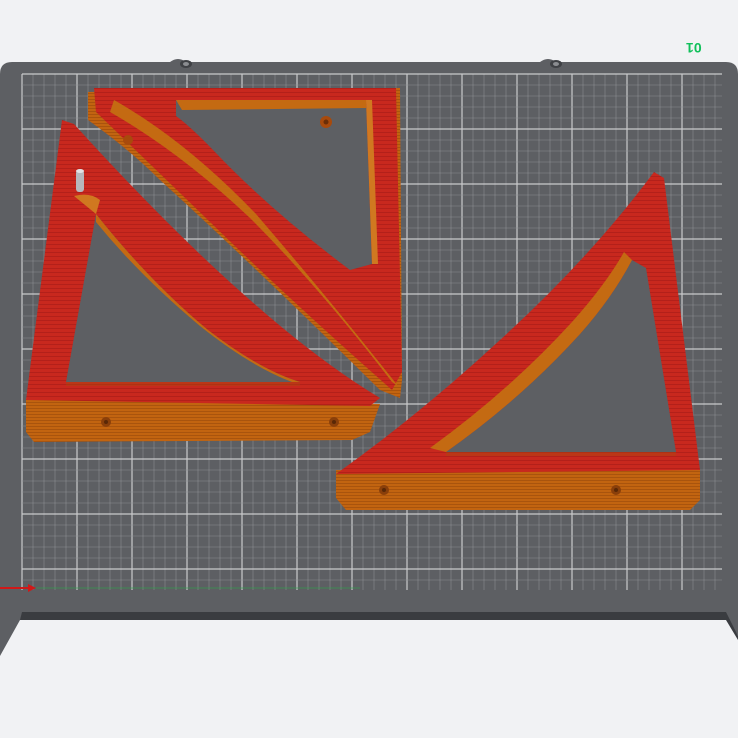 Image resolution: width=738 pixels, height=738 pixels. What do you see at coordinates (379, 626) in the screenshot?
I see `build-plate-edge` at bounding box center [379, 626].